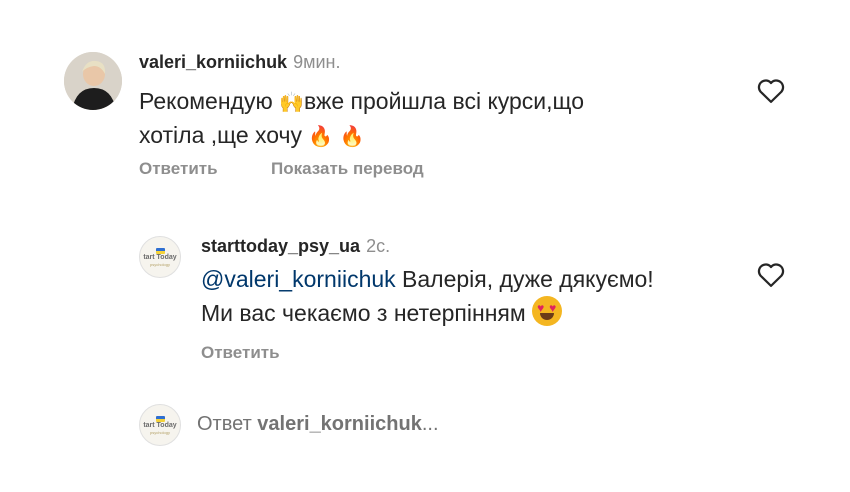 The height and width of the screenshot is (492, 850). I want to click on timestamp: 2с., so click(378, 246).